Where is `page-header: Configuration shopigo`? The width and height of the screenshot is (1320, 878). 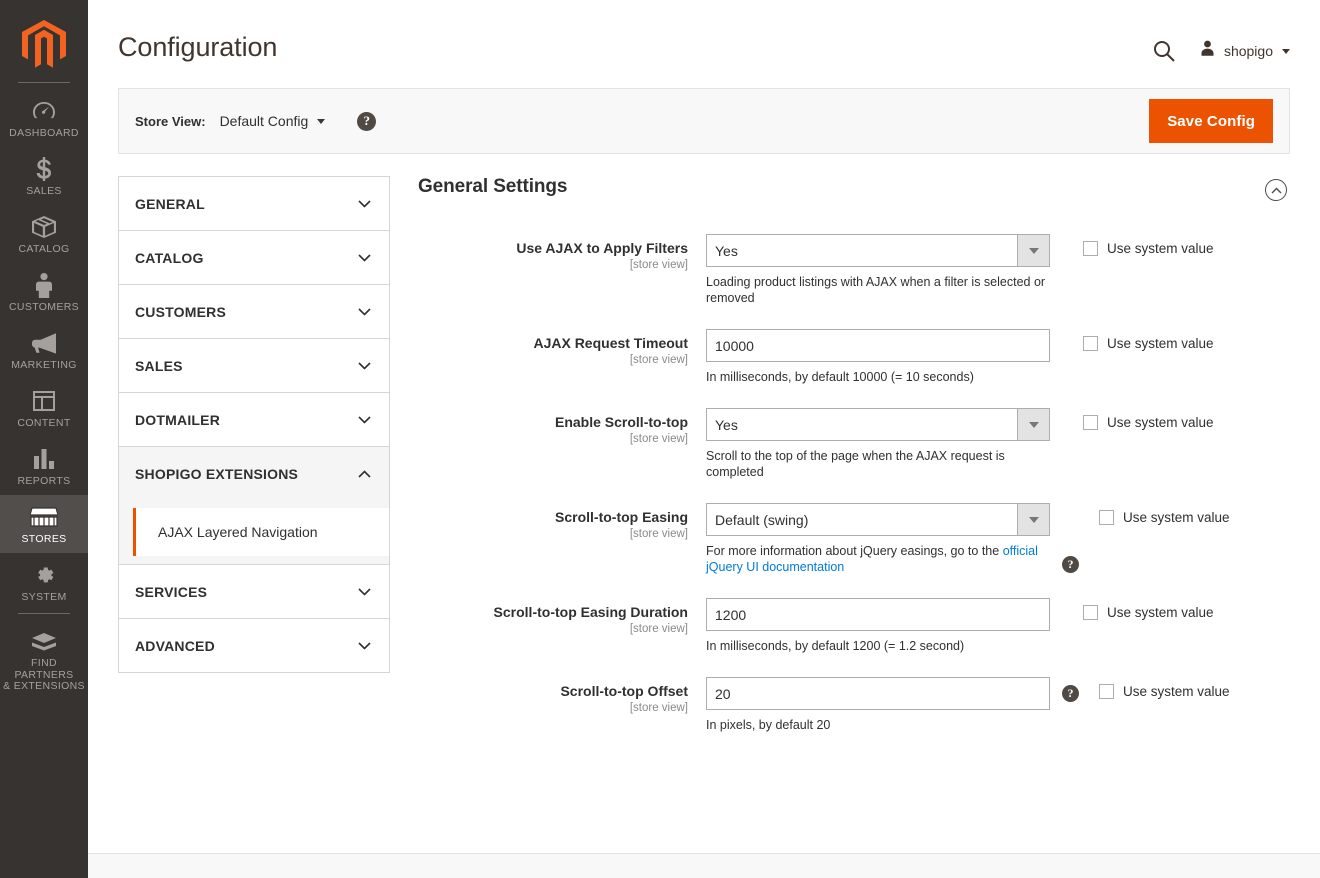 page-header: Configuration shopigo is located at coordinates (704, 32).